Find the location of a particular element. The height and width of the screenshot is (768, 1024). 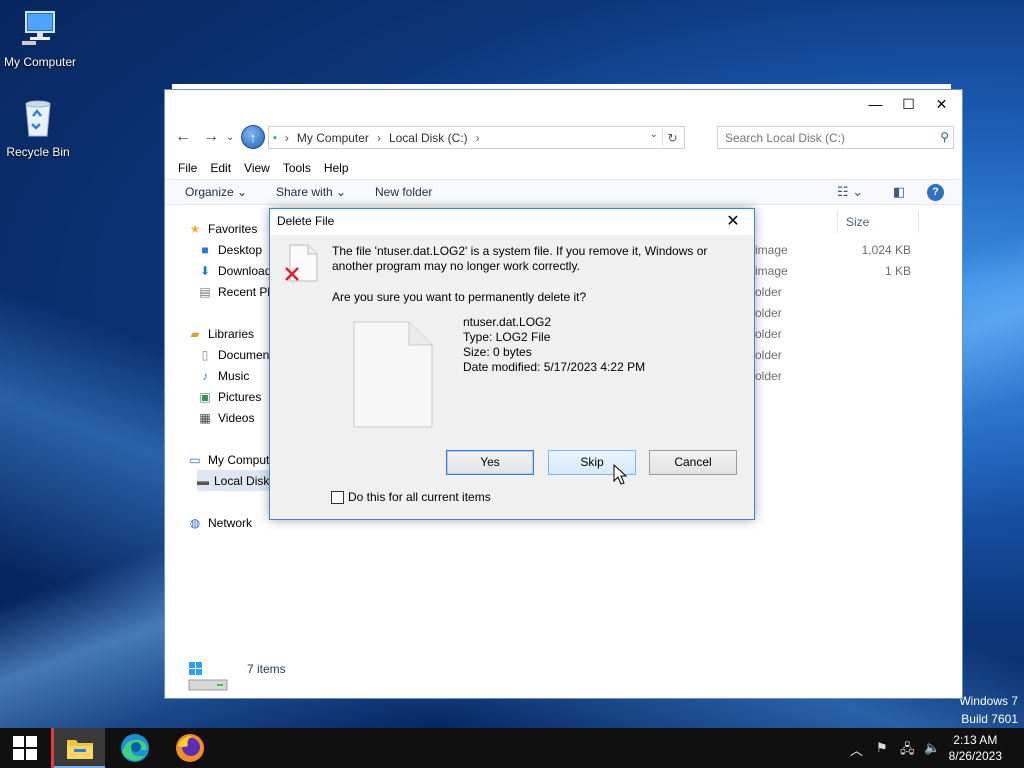

dialog-close-icon: ✕ is located at coordinates (733, 221).